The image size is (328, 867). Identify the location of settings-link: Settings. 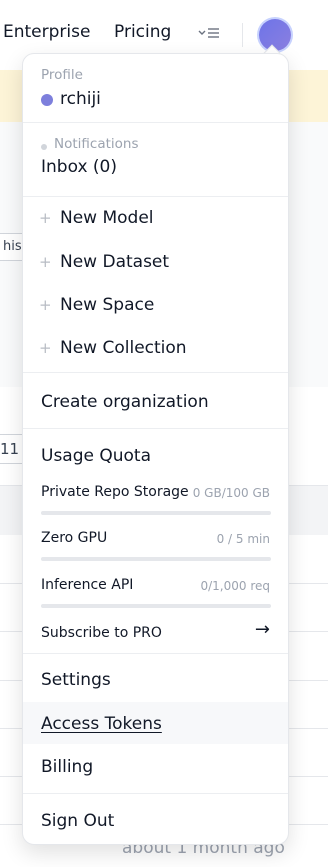
(76, 680).